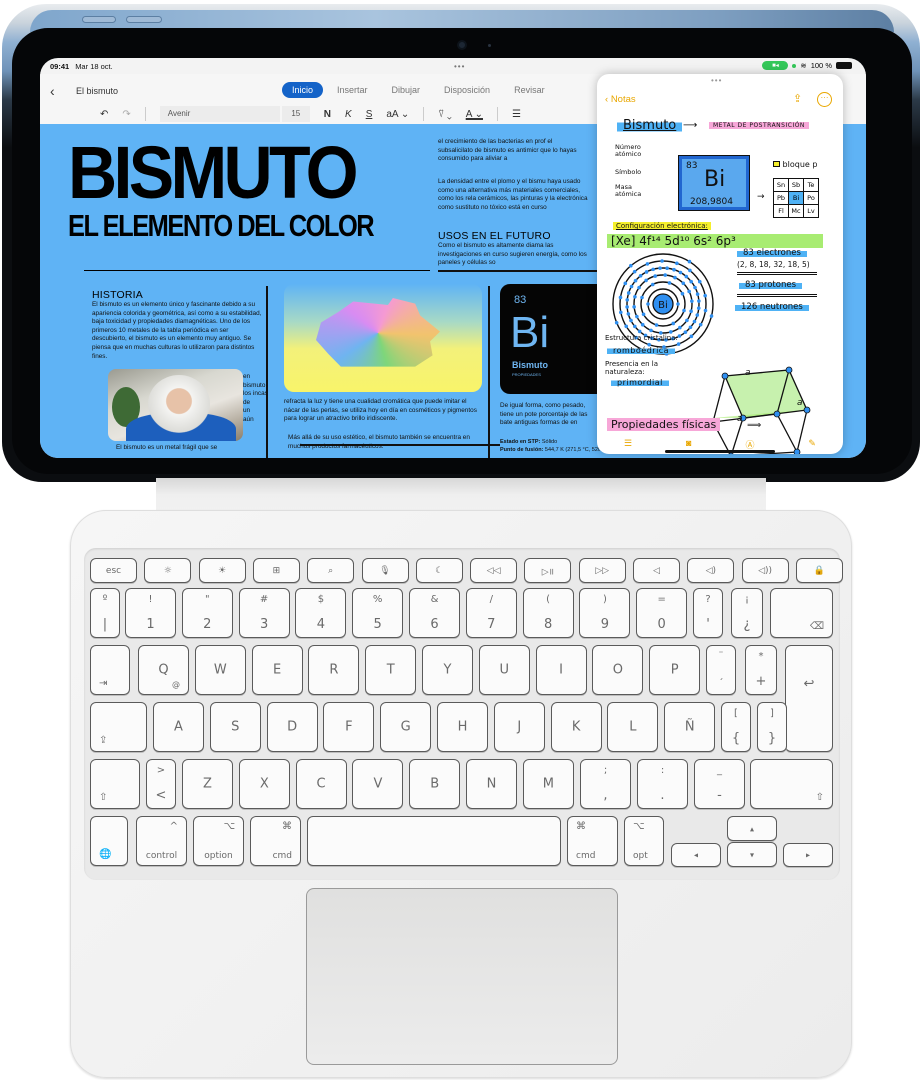 The width and height of the screenshot is (924, 1080). What do you see at coordinates (662, 613) in the screenshot?
I see `key-0: = 0` at bounding box center [662, 613].